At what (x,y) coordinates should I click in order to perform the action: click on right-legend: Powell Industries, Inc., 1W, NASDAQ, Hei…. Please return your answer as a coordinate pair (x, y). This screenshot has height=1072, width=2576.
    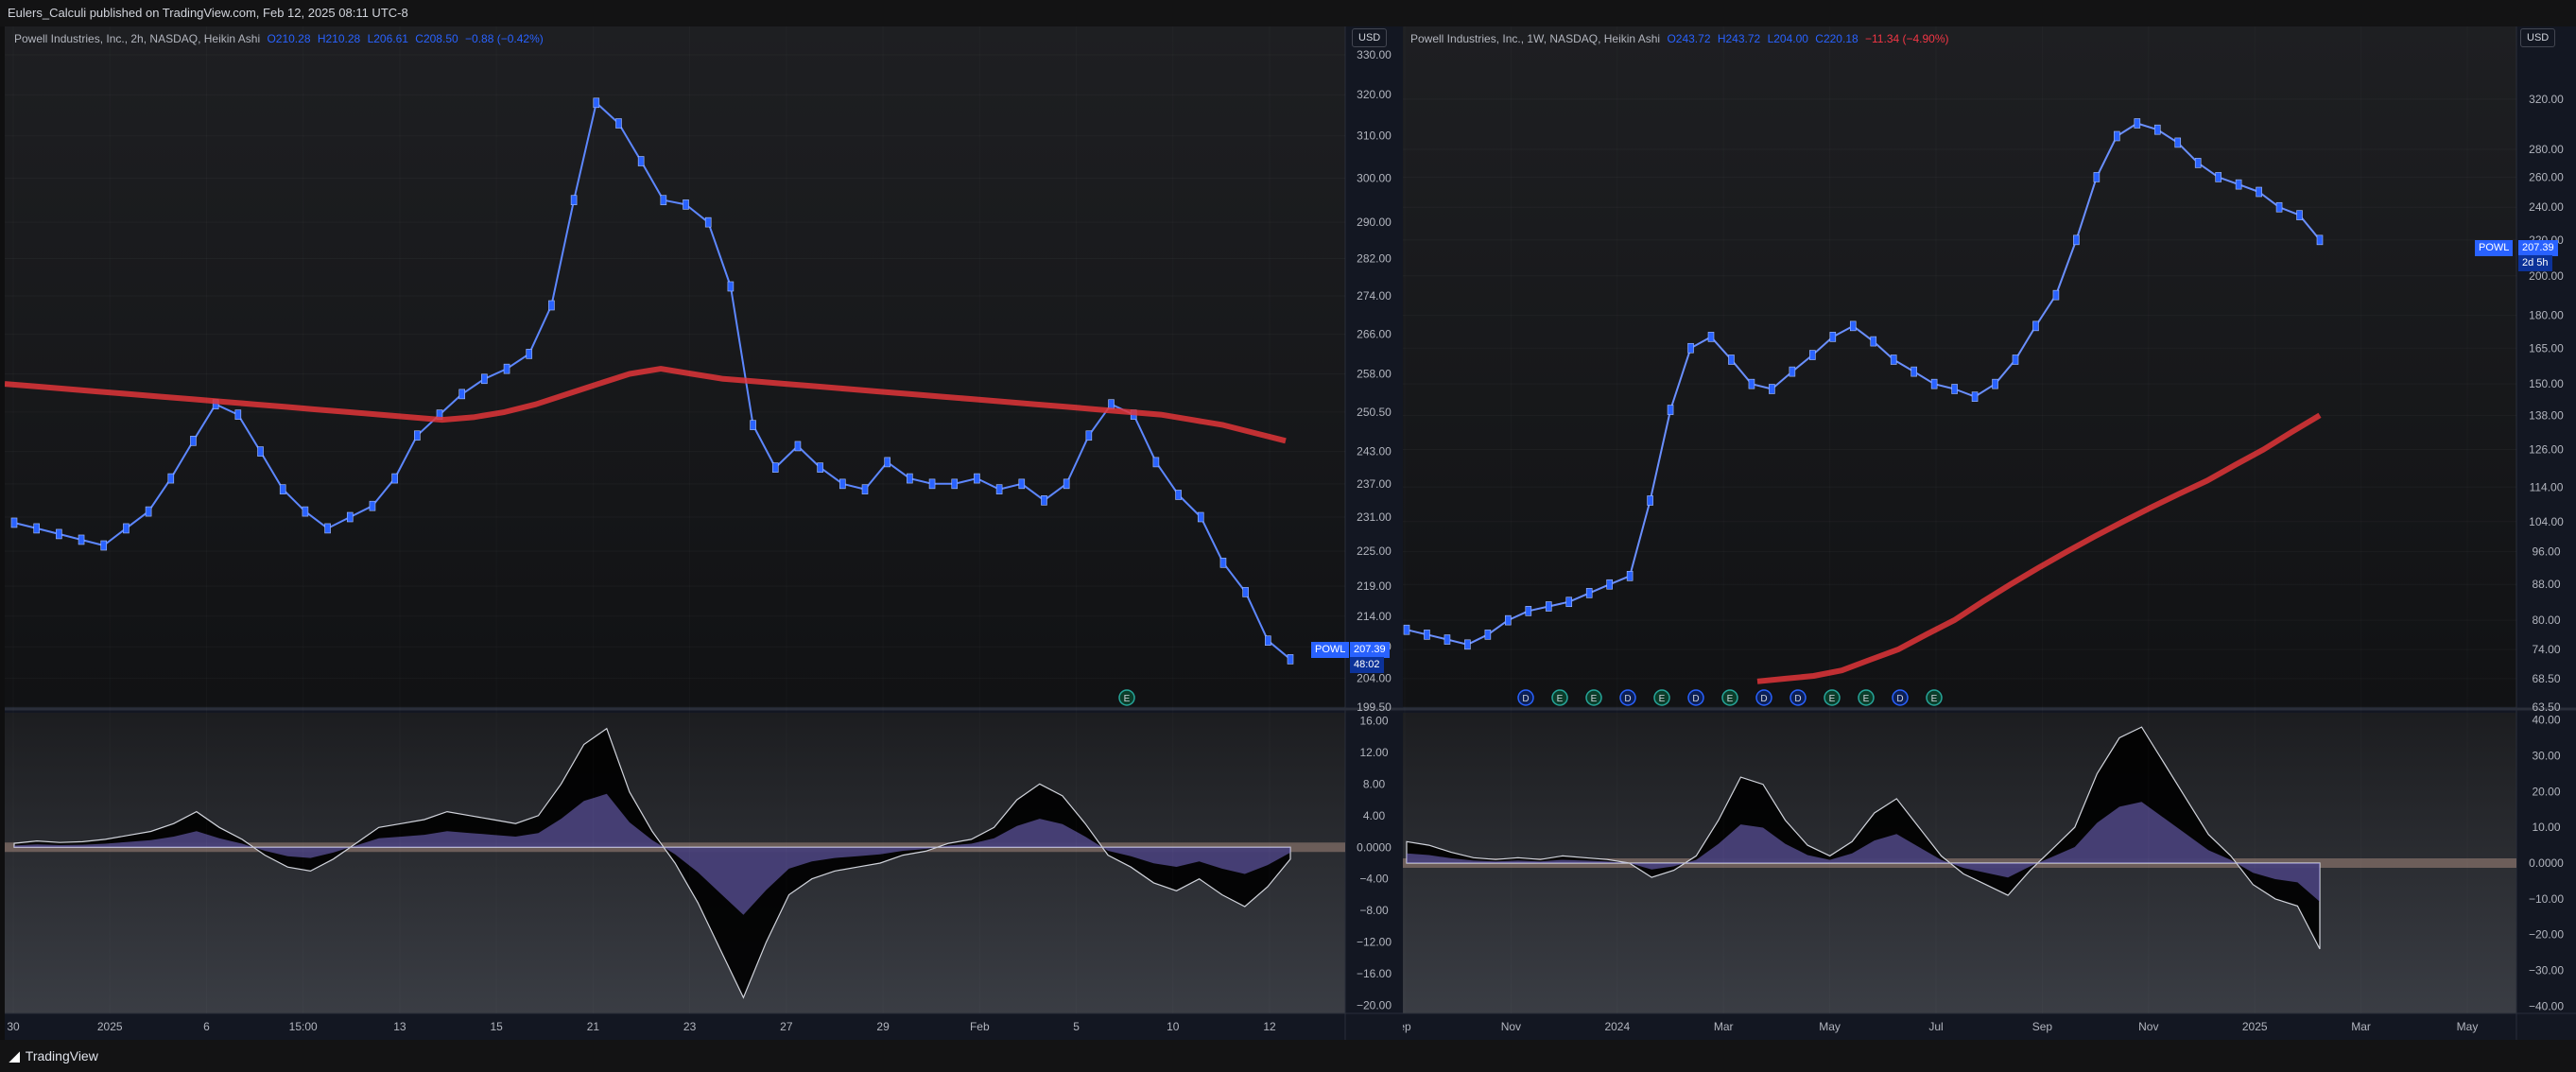
    Looking at the image, I should click on (1679, 38).